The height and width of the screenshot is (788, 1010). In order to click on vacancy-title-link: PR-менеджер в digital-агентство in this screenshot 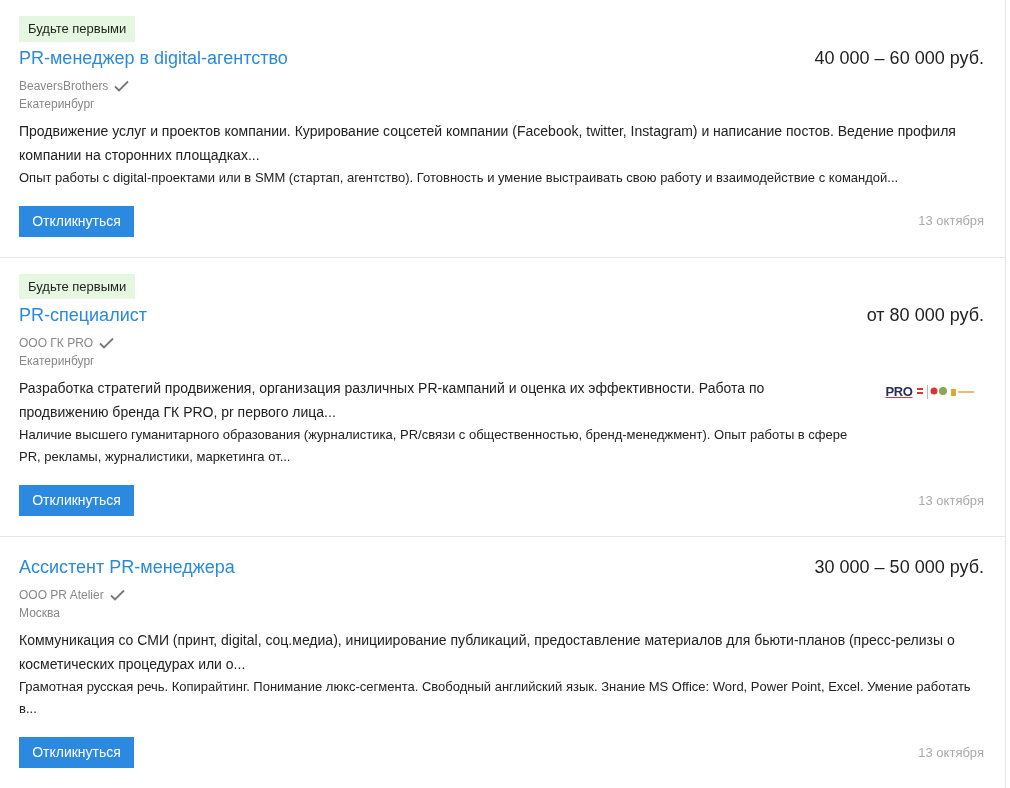, I will do `click(153, 57)`.